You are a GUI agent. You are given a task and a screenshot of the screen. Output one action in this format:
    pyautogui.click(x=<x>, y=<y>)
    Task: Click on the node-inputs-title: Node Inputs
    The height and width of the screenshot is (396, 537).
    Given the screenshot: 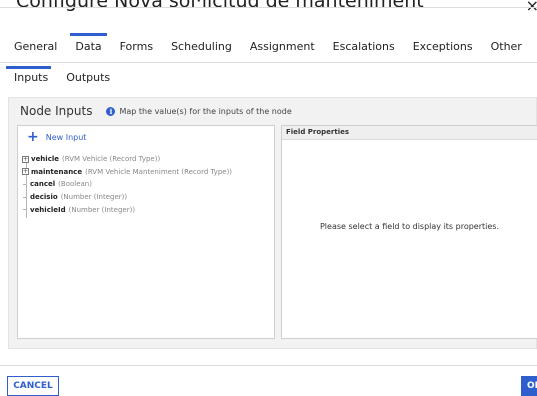 What is the action you would take?
    pyautogui.click(x=56, y=111)
    